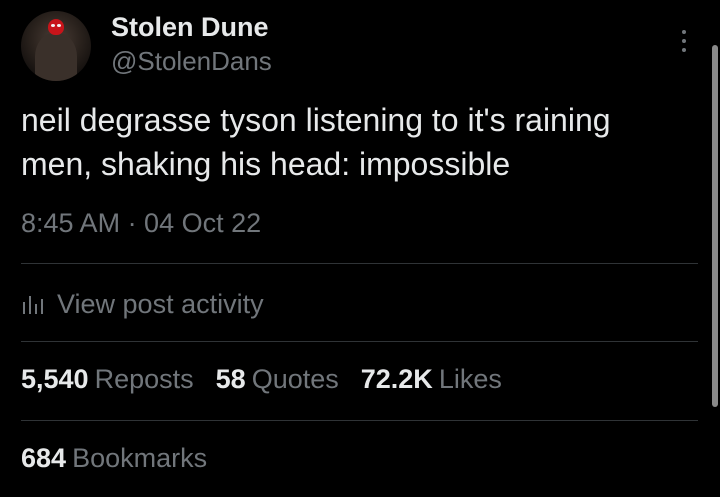 The image size is (720, 497). I want to click on author-handle: @StolenDans, so click(191, 61).